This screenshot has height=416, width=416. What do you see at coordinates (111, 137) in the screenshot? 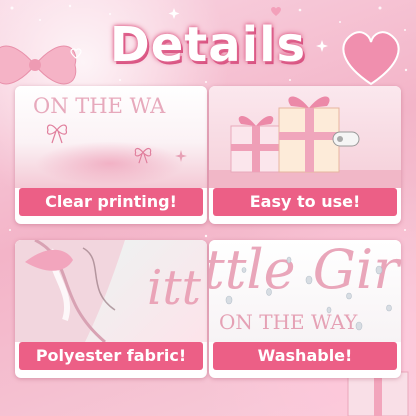
I see `feature-photo: ON THE WA` at bounding box center [111, 137].